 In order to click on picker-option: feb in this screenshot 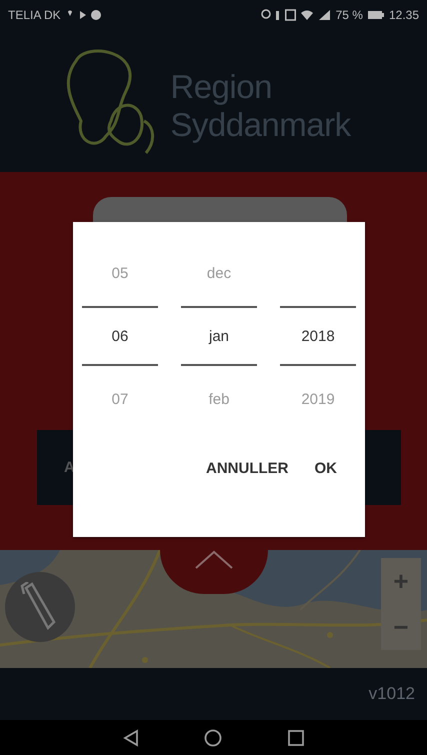, I will do `click(219, 399)`.